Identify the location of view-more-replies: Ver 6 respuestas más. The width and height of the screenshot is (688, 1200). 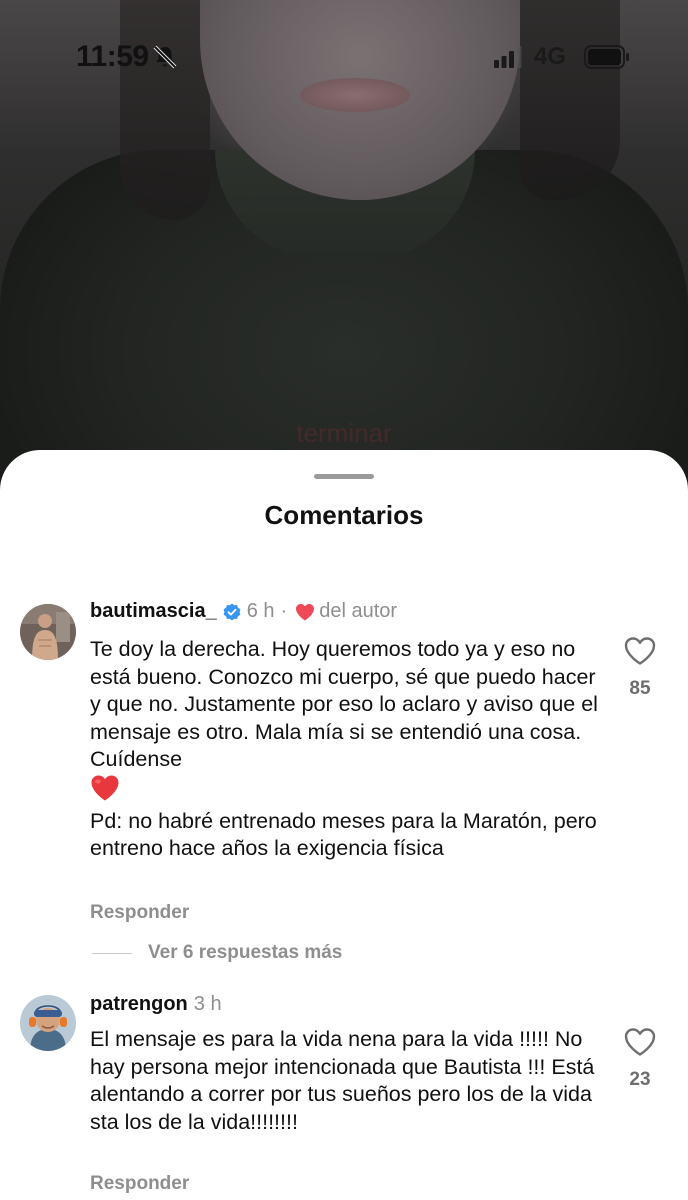
(217, 953).